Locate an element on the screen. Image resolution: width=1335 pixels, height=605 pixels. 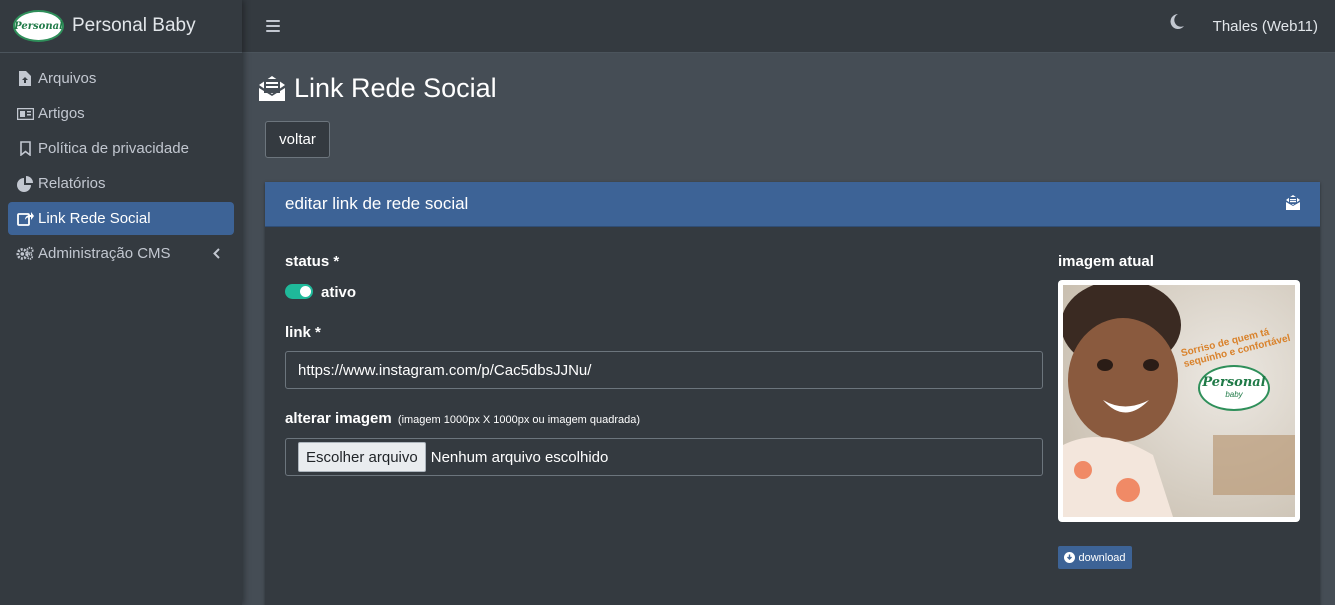
sidebar-item-label: Administração CMS is located at coordinates (104, 253).